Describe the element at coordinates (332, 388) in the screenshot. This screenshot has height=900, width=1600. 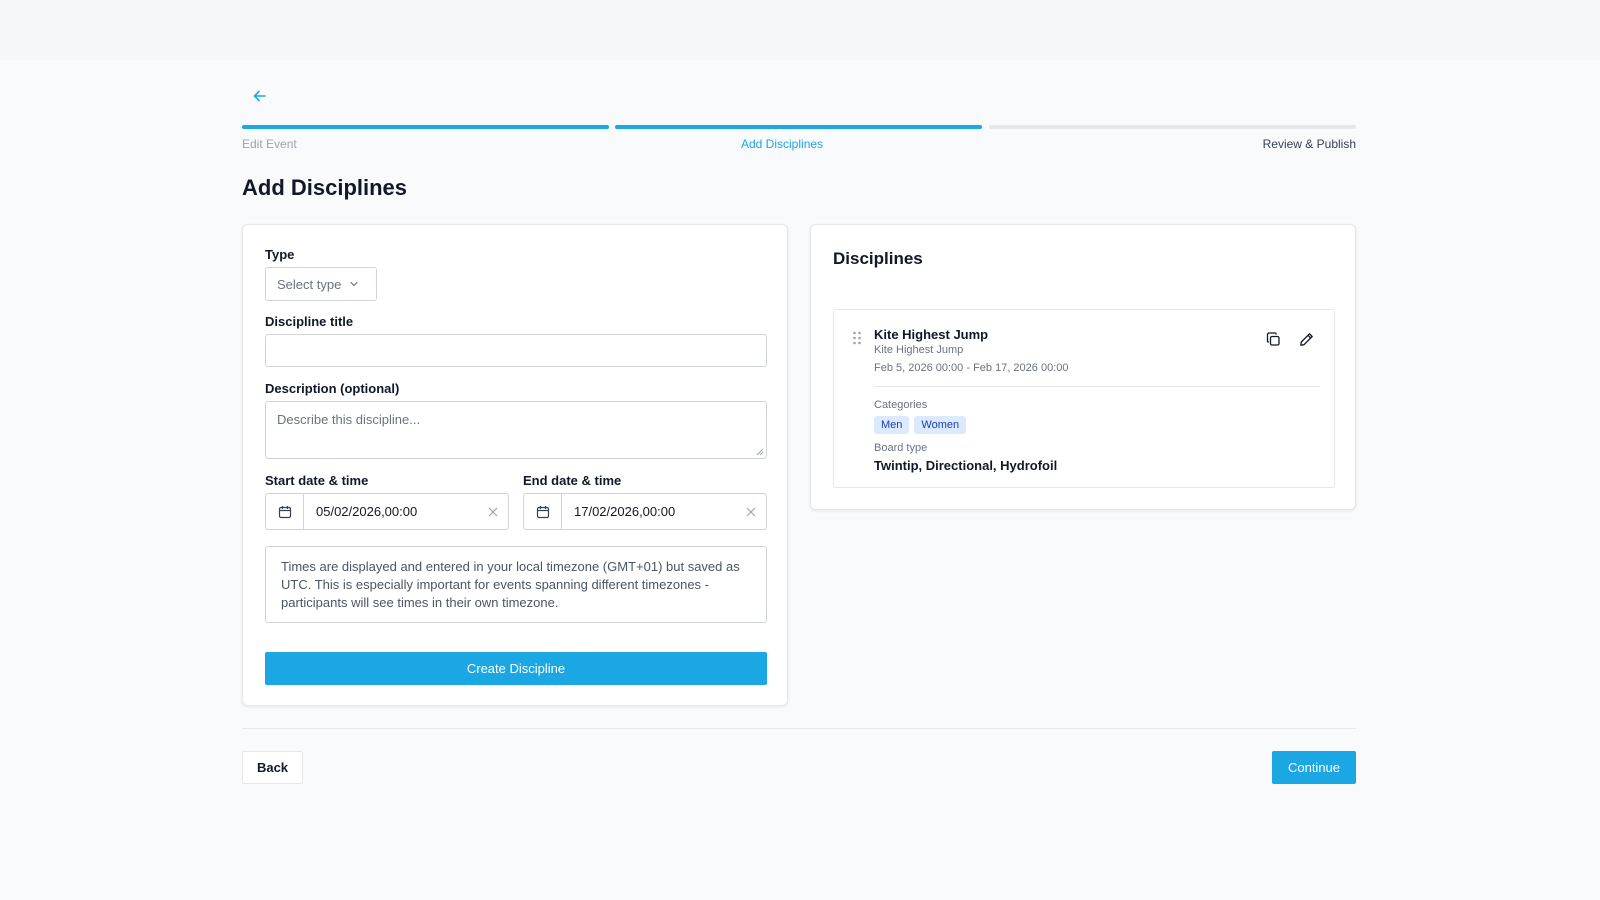
I see `description-label: Description (optional)` at that location.